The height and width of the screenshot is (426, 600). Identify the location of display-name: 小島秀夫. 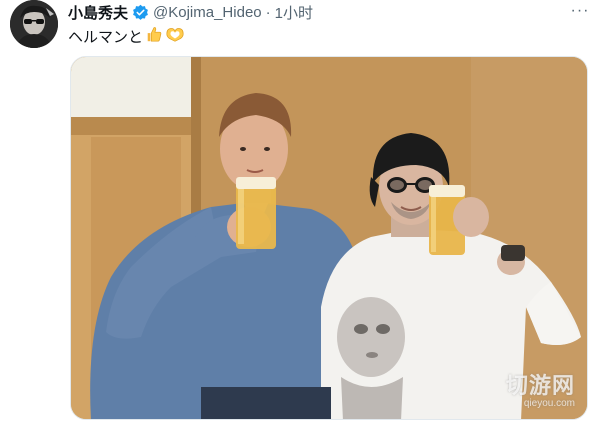
(98, 12).